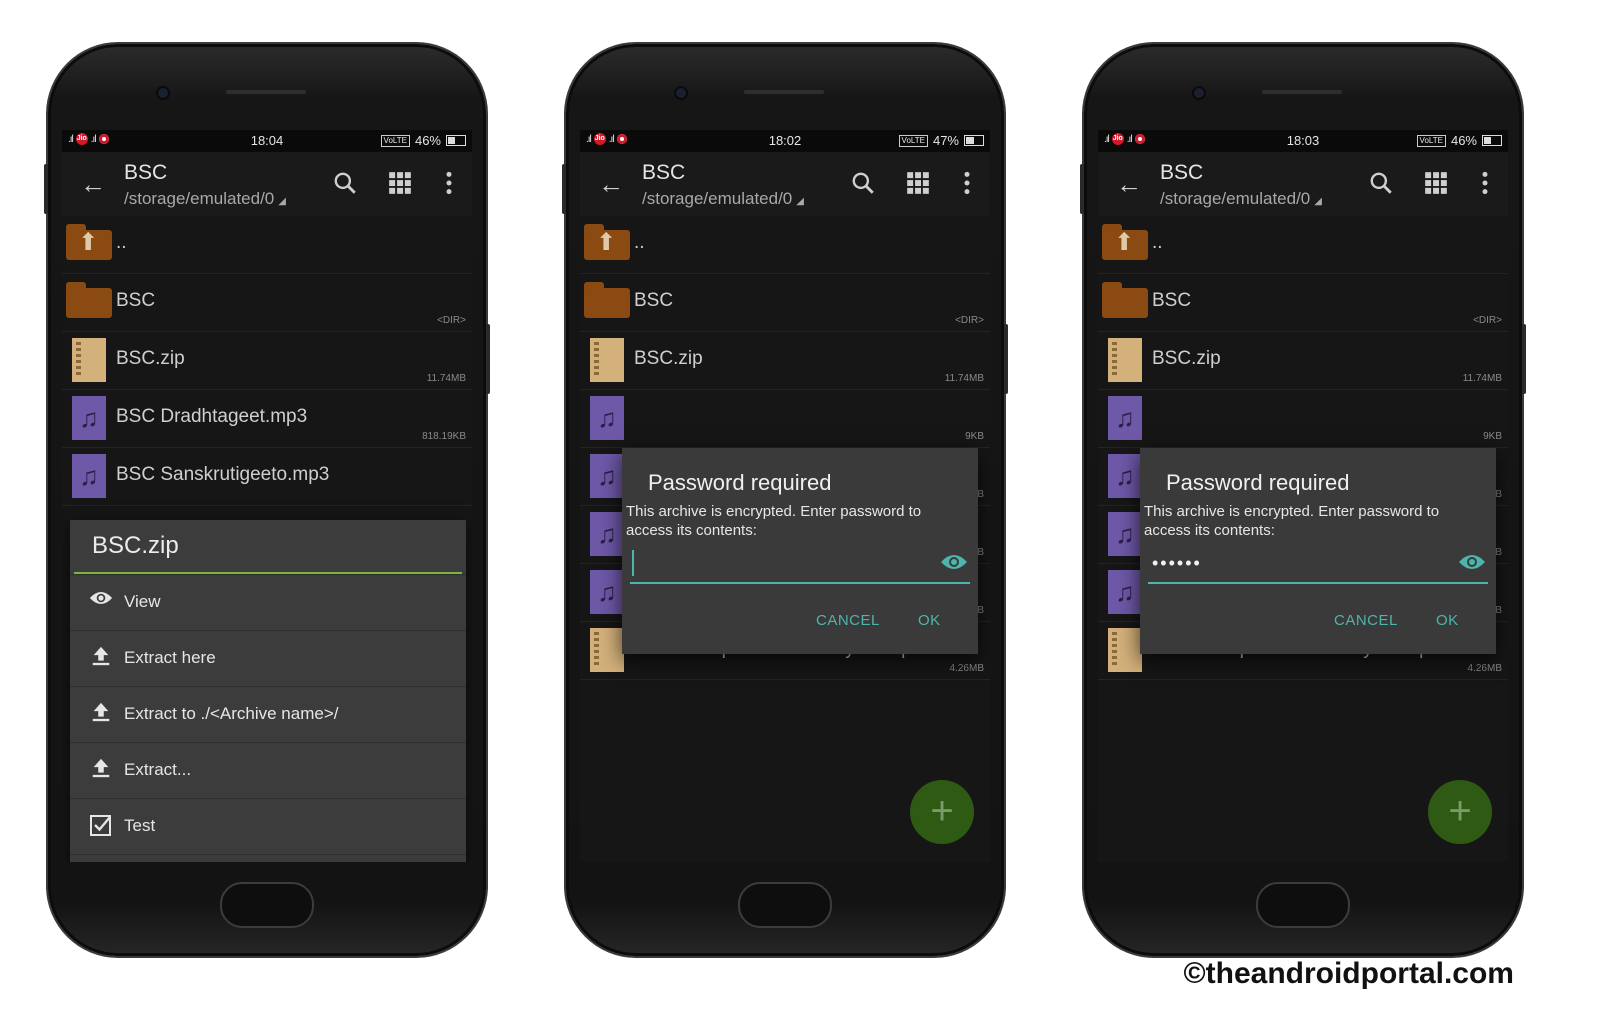 This screenshot has width=1600, height=1019. I want to click on password-field-wrapper, so click(1318, 565).